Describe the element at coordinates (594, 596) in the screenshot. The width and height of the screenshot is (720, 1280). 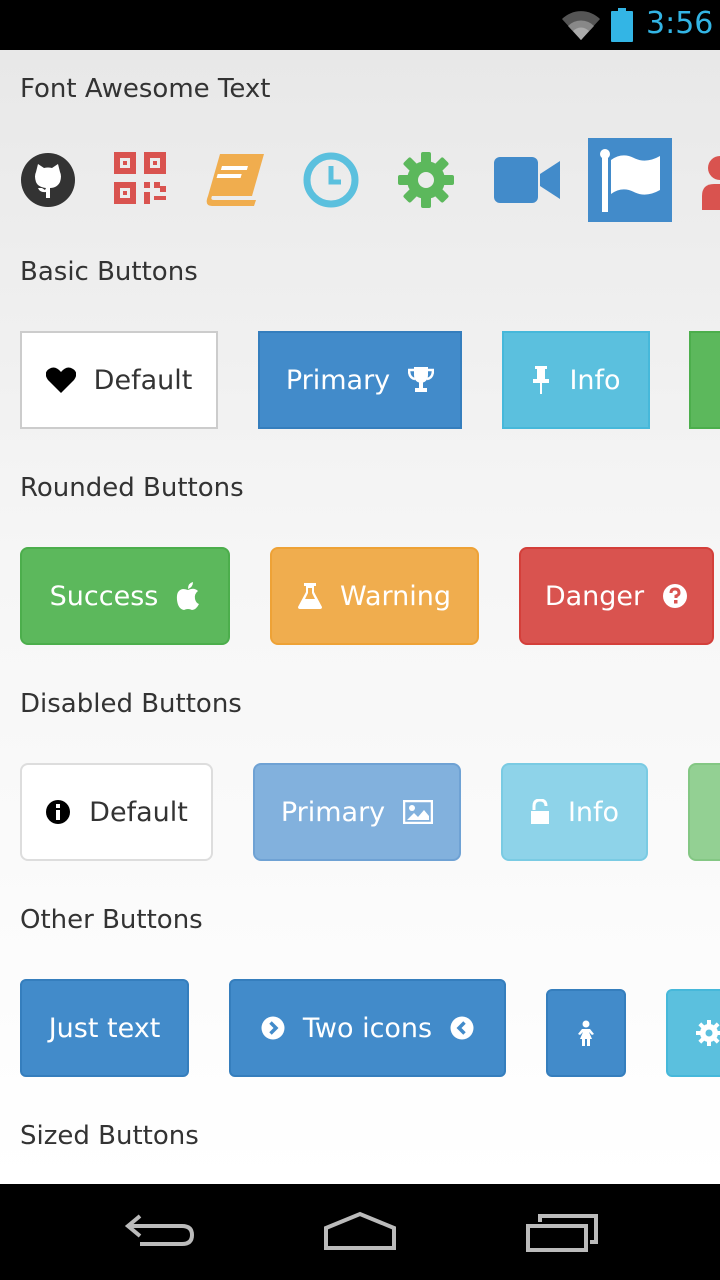
I see `rounded-danger-label: Danger` at that location.